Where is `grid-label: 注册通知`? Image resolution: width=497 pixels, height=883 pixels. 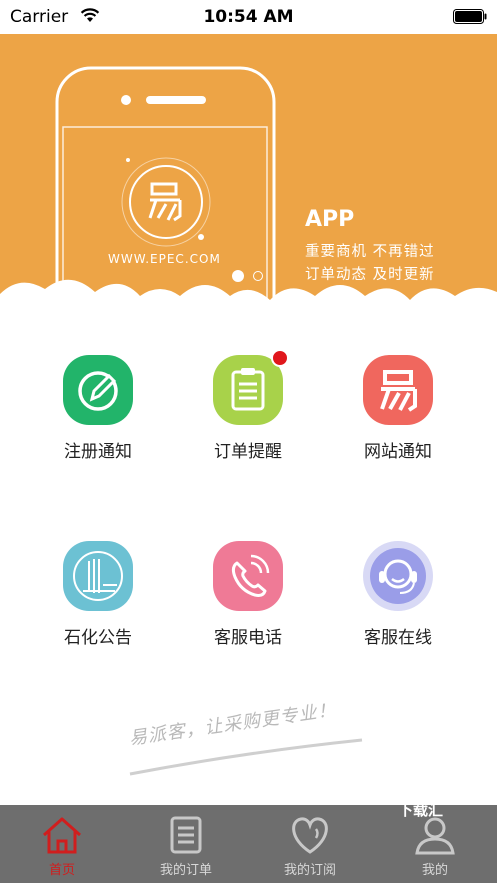 grid-label: 注册通知 is located at coordinates (98, 452).